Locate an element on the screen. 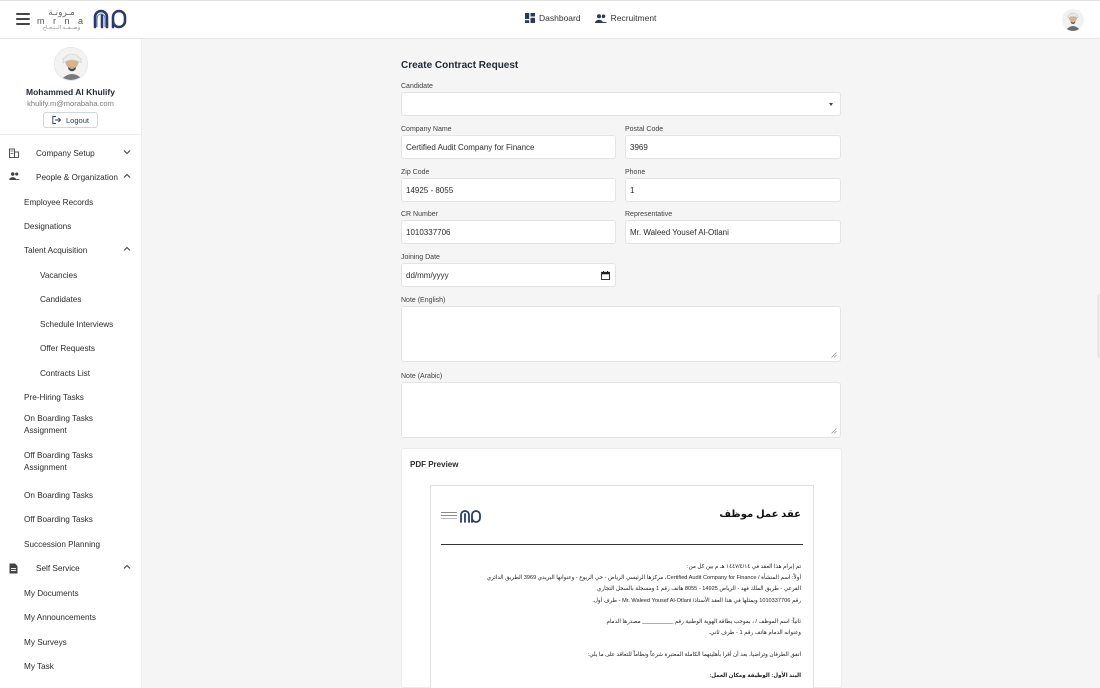  sidebar-item-label: My Task is located at coordinates (39, 666).